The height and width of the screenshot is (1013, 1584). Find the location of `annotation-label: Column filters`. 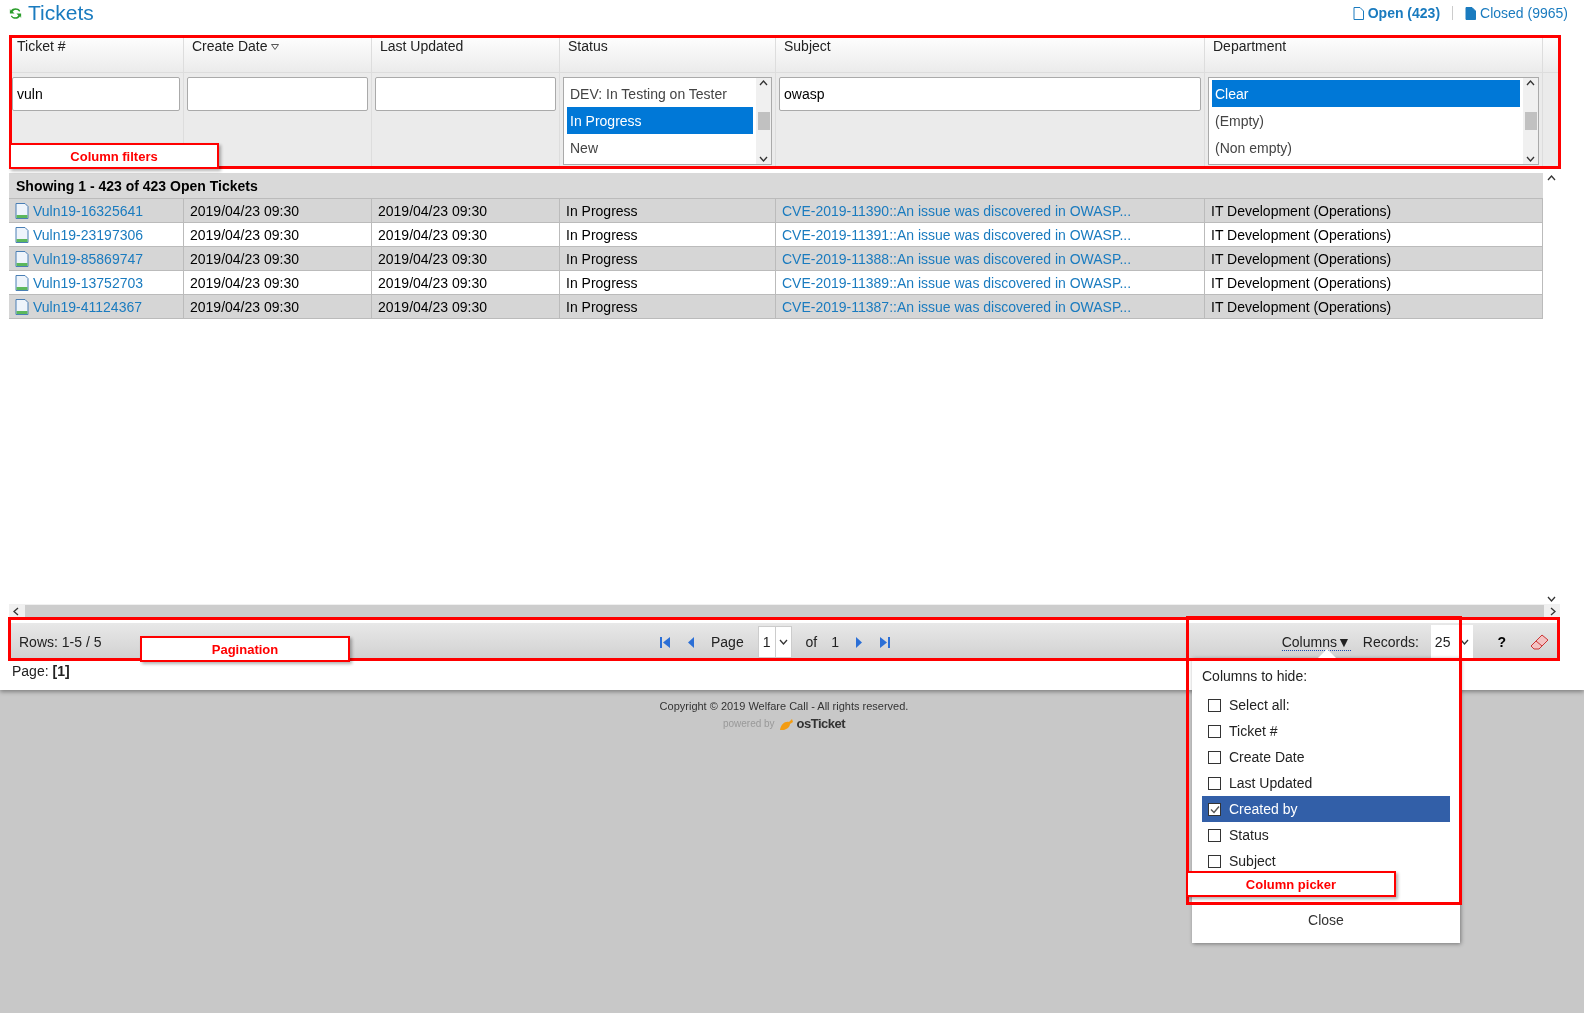

annotation-label: Column filters is located at coordinates (114, 156).